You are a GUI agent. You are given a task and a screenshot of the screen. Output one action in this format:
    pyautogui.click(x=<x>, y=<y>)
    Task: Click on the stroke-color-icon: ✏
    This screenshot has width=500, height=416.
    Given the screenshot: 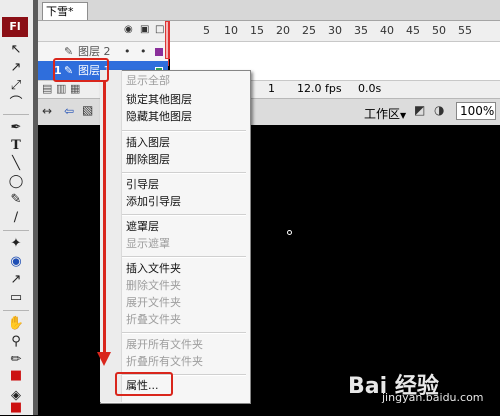 What is the action you would take?
    pyautogui.click(x=16, y=360)
    